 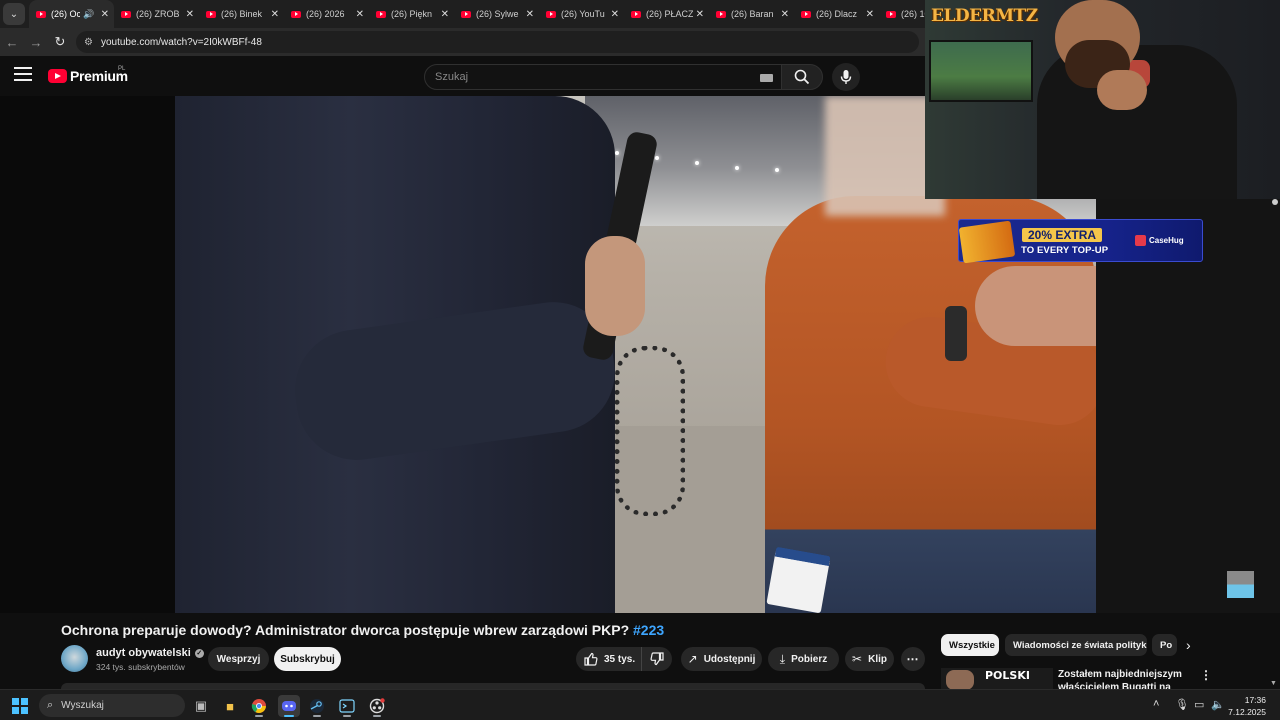 What do you see at coordinates (984, 16) in the screenshot?
I see `streamer-logo: ELDERMTZ` at bounding box center [984, 16].